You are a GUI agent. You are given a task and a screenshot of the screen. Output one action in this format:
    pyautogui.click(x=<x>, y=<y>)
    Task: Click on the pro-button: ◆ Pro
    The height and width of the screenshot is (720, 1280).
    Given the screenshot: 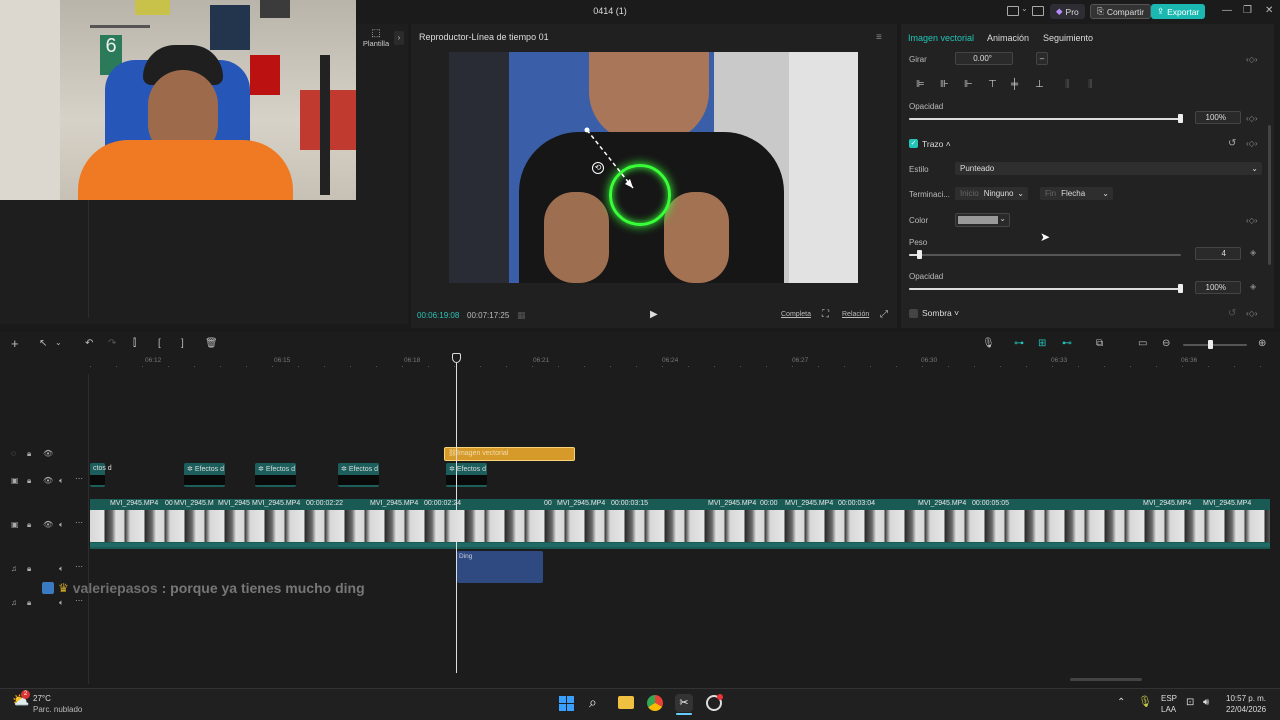 What is the action you would take?
    pyautogui.click(x=1067, y=11)
    